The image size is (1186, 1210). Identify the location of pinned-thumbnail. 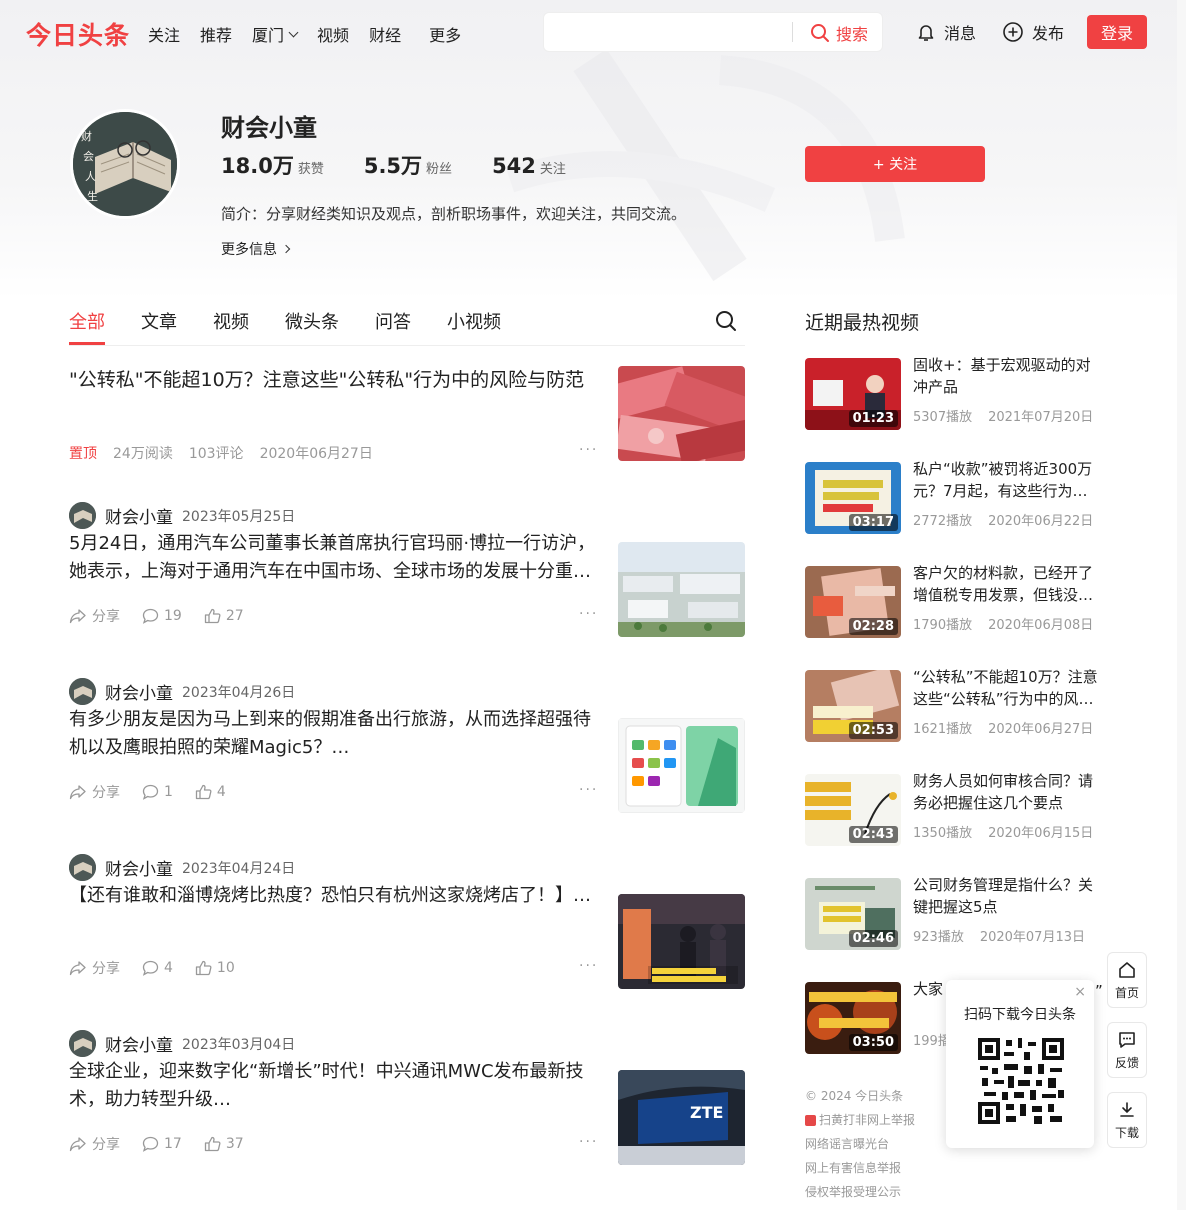
(681, 413).